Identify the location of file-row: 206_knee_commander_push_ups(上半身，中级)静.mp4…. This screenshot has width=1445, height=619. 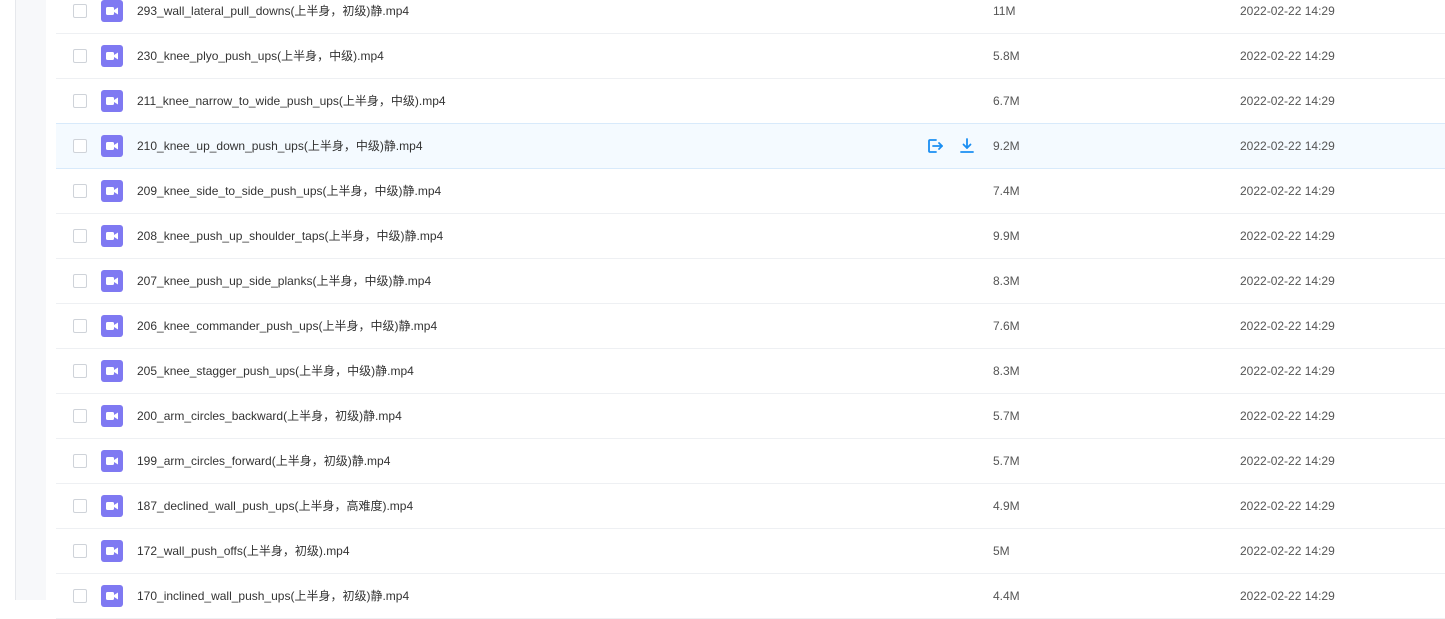
(750, 326).